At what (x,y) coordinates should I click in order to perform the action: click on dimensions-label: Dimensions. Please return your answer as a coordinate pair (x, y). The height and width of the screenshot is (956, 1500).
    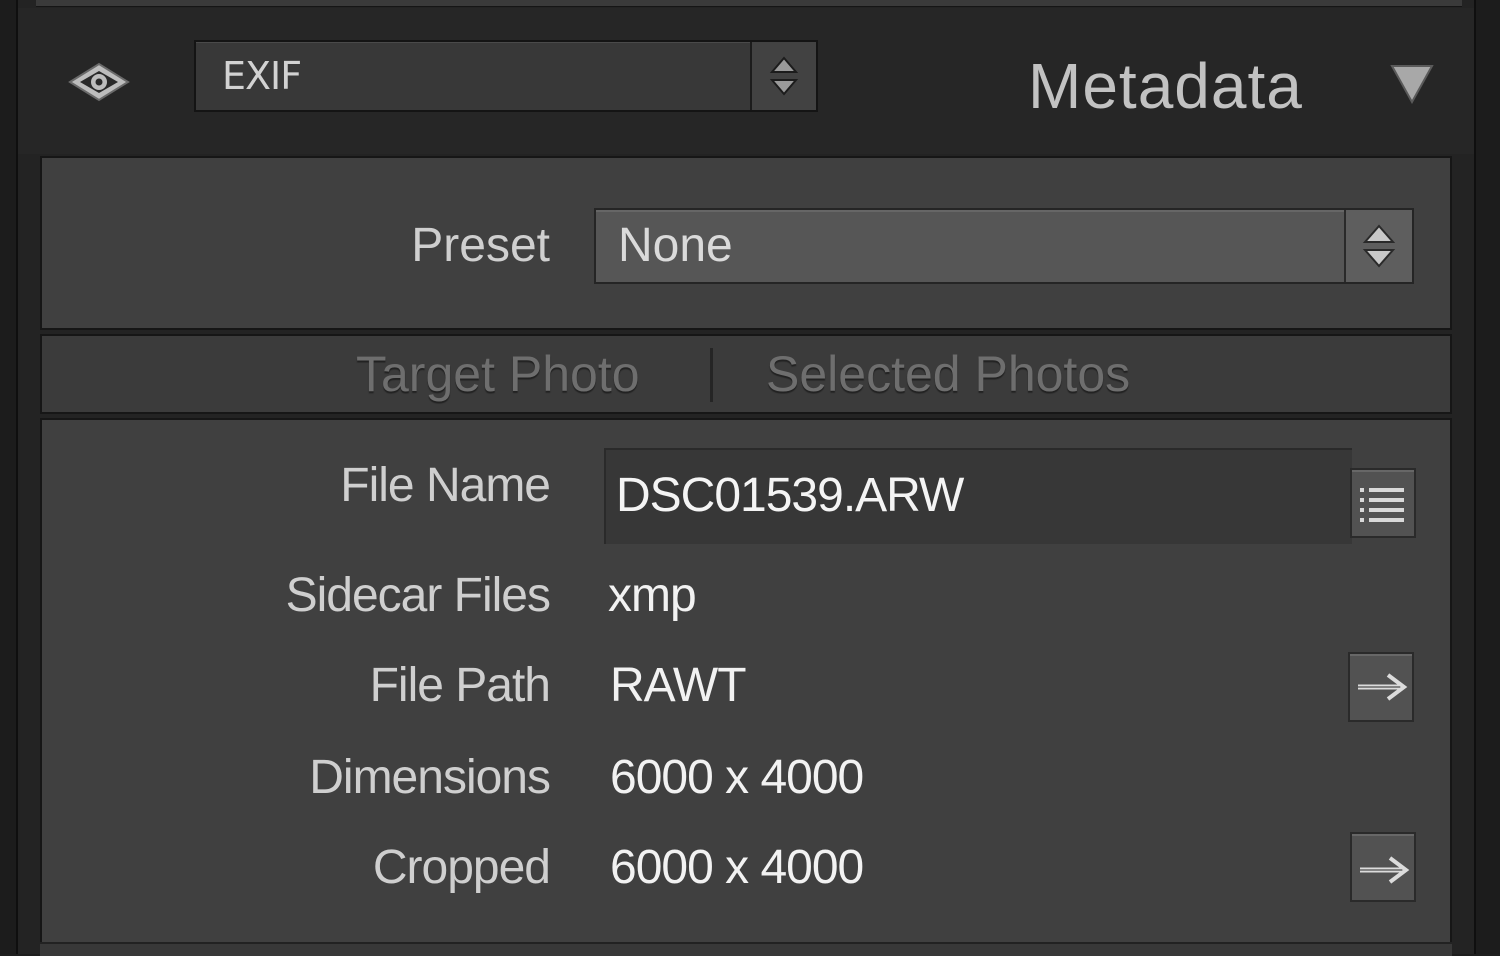
    Looking at the image, I should click on (430, 777).